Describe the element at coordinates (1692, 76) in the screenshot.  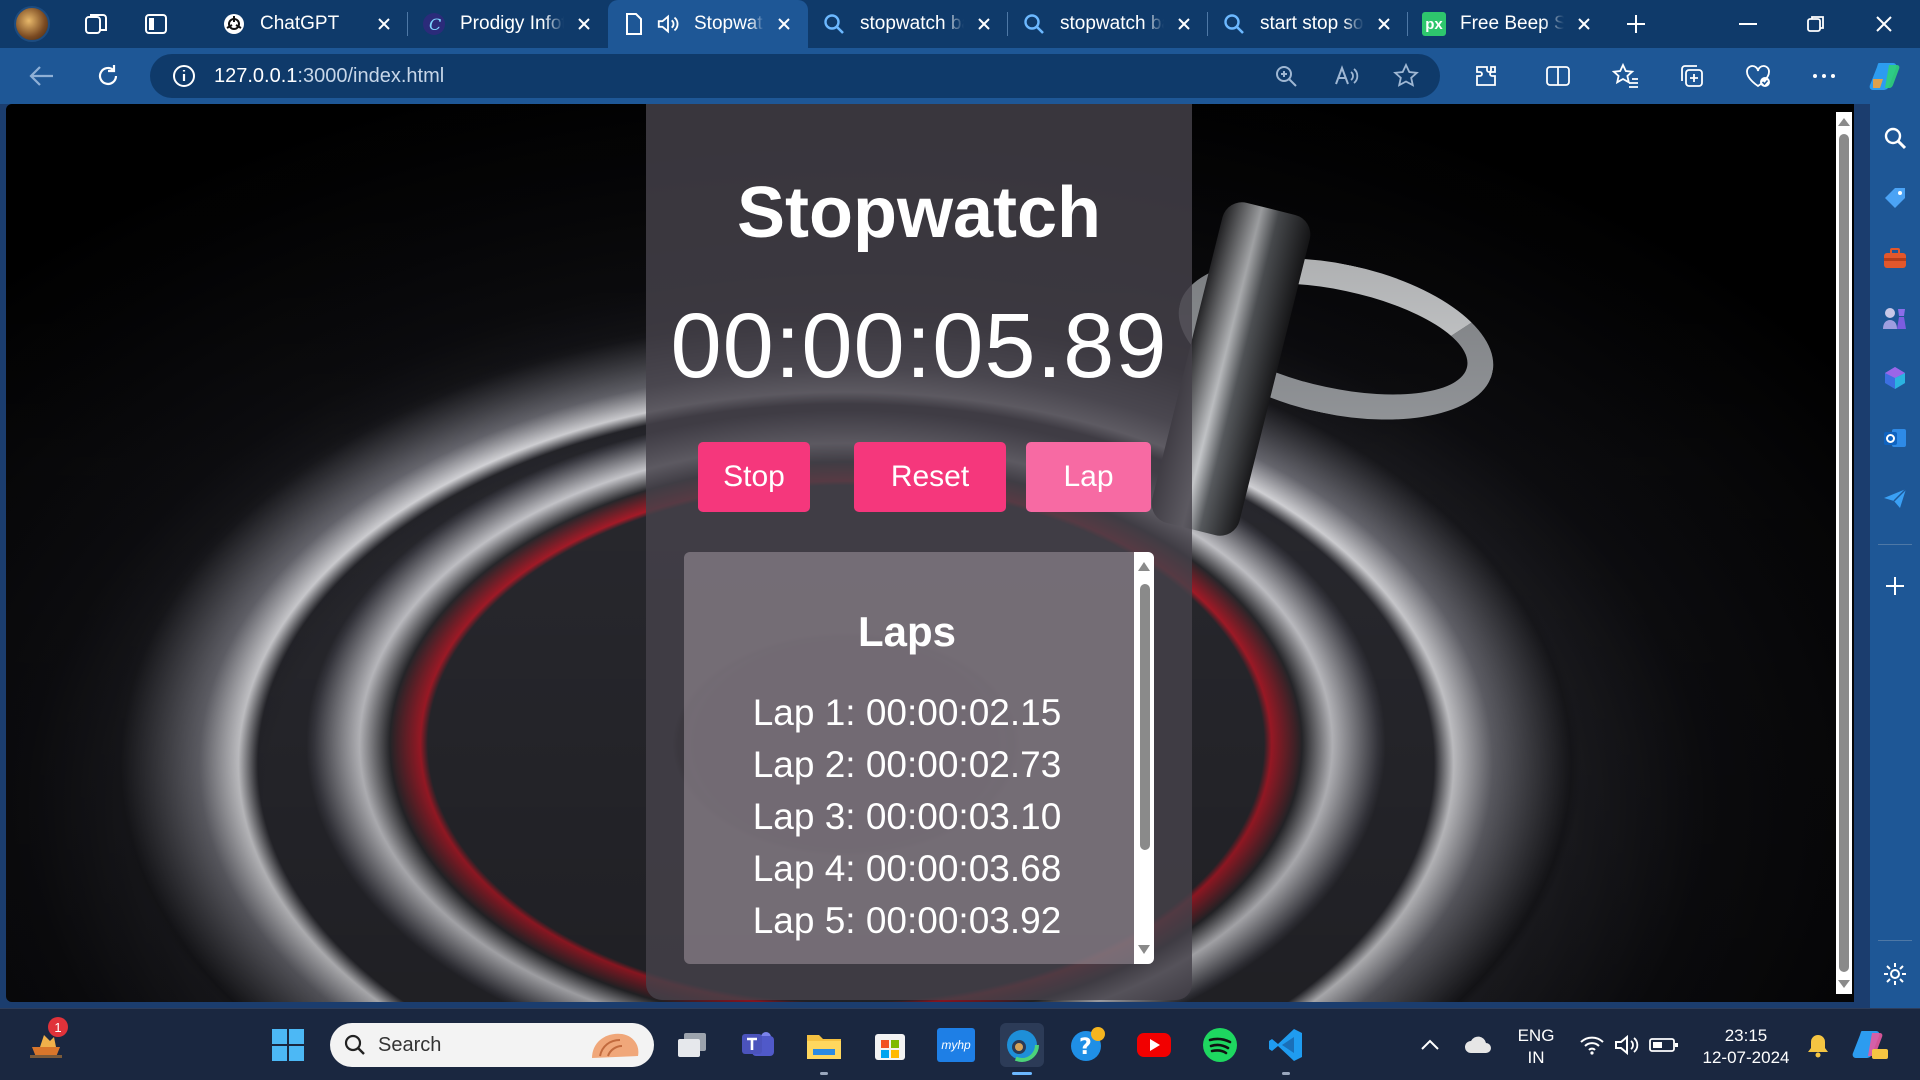
I see `collections-icon` at that location.